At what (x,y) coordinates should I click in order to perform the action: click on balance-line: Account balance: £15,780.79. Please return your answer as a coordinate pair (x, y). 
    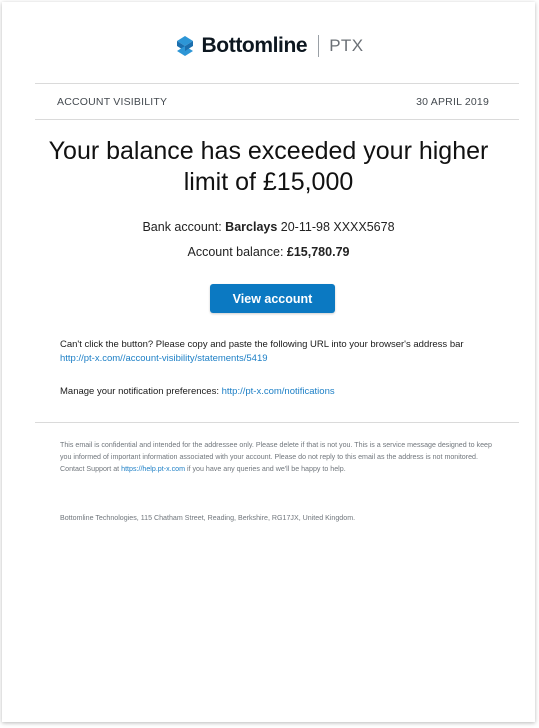
    Looking at the image, I should click on (268, 252).